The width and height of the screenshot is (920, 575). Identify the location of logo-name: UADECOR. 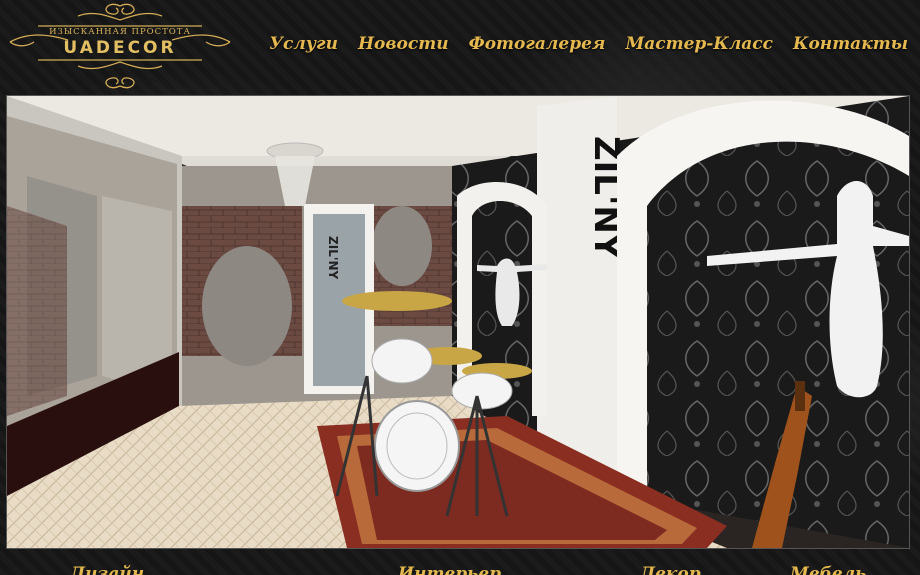
(120, 48).